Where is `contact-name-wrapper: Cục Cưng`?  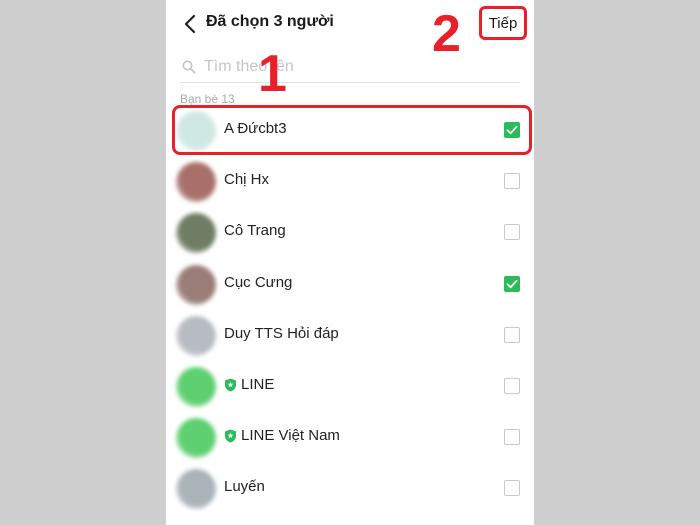
contact-name-wrapper: Cục Cưng is located at coordinates (258, 282).